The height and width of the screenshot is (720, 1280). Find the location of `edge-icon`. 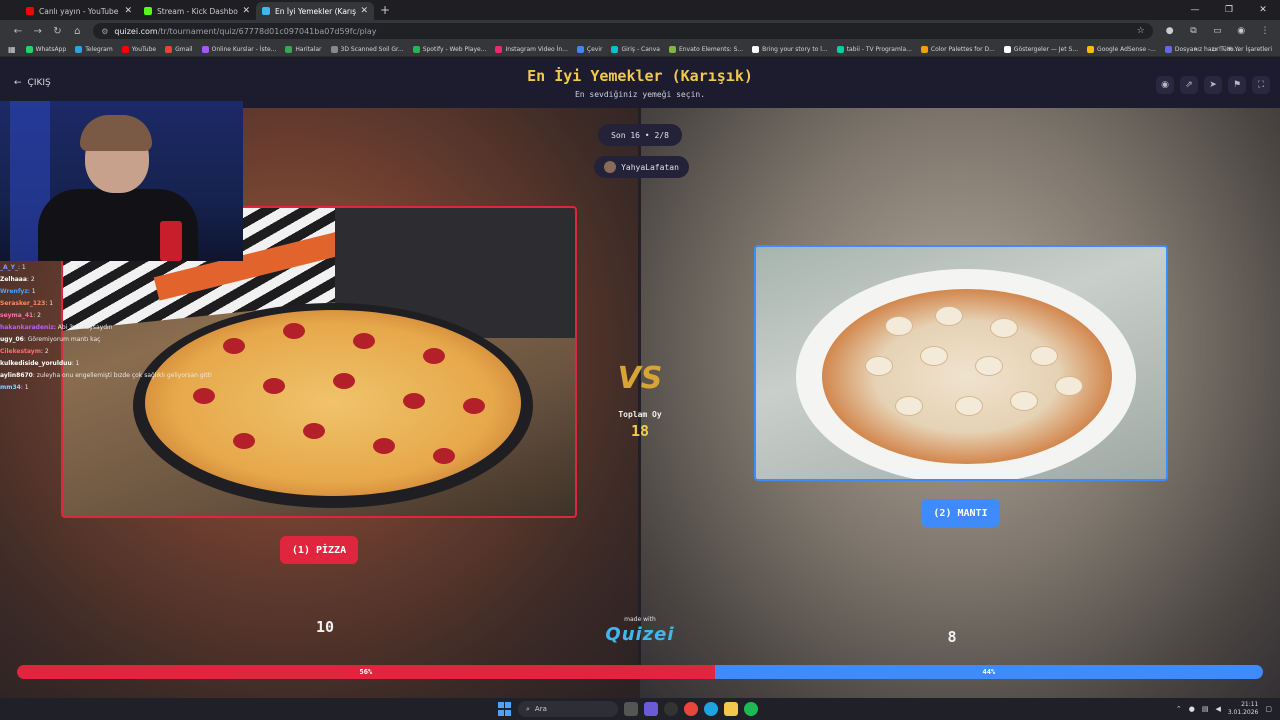

edge-icon is located at coordinates (711, 709).